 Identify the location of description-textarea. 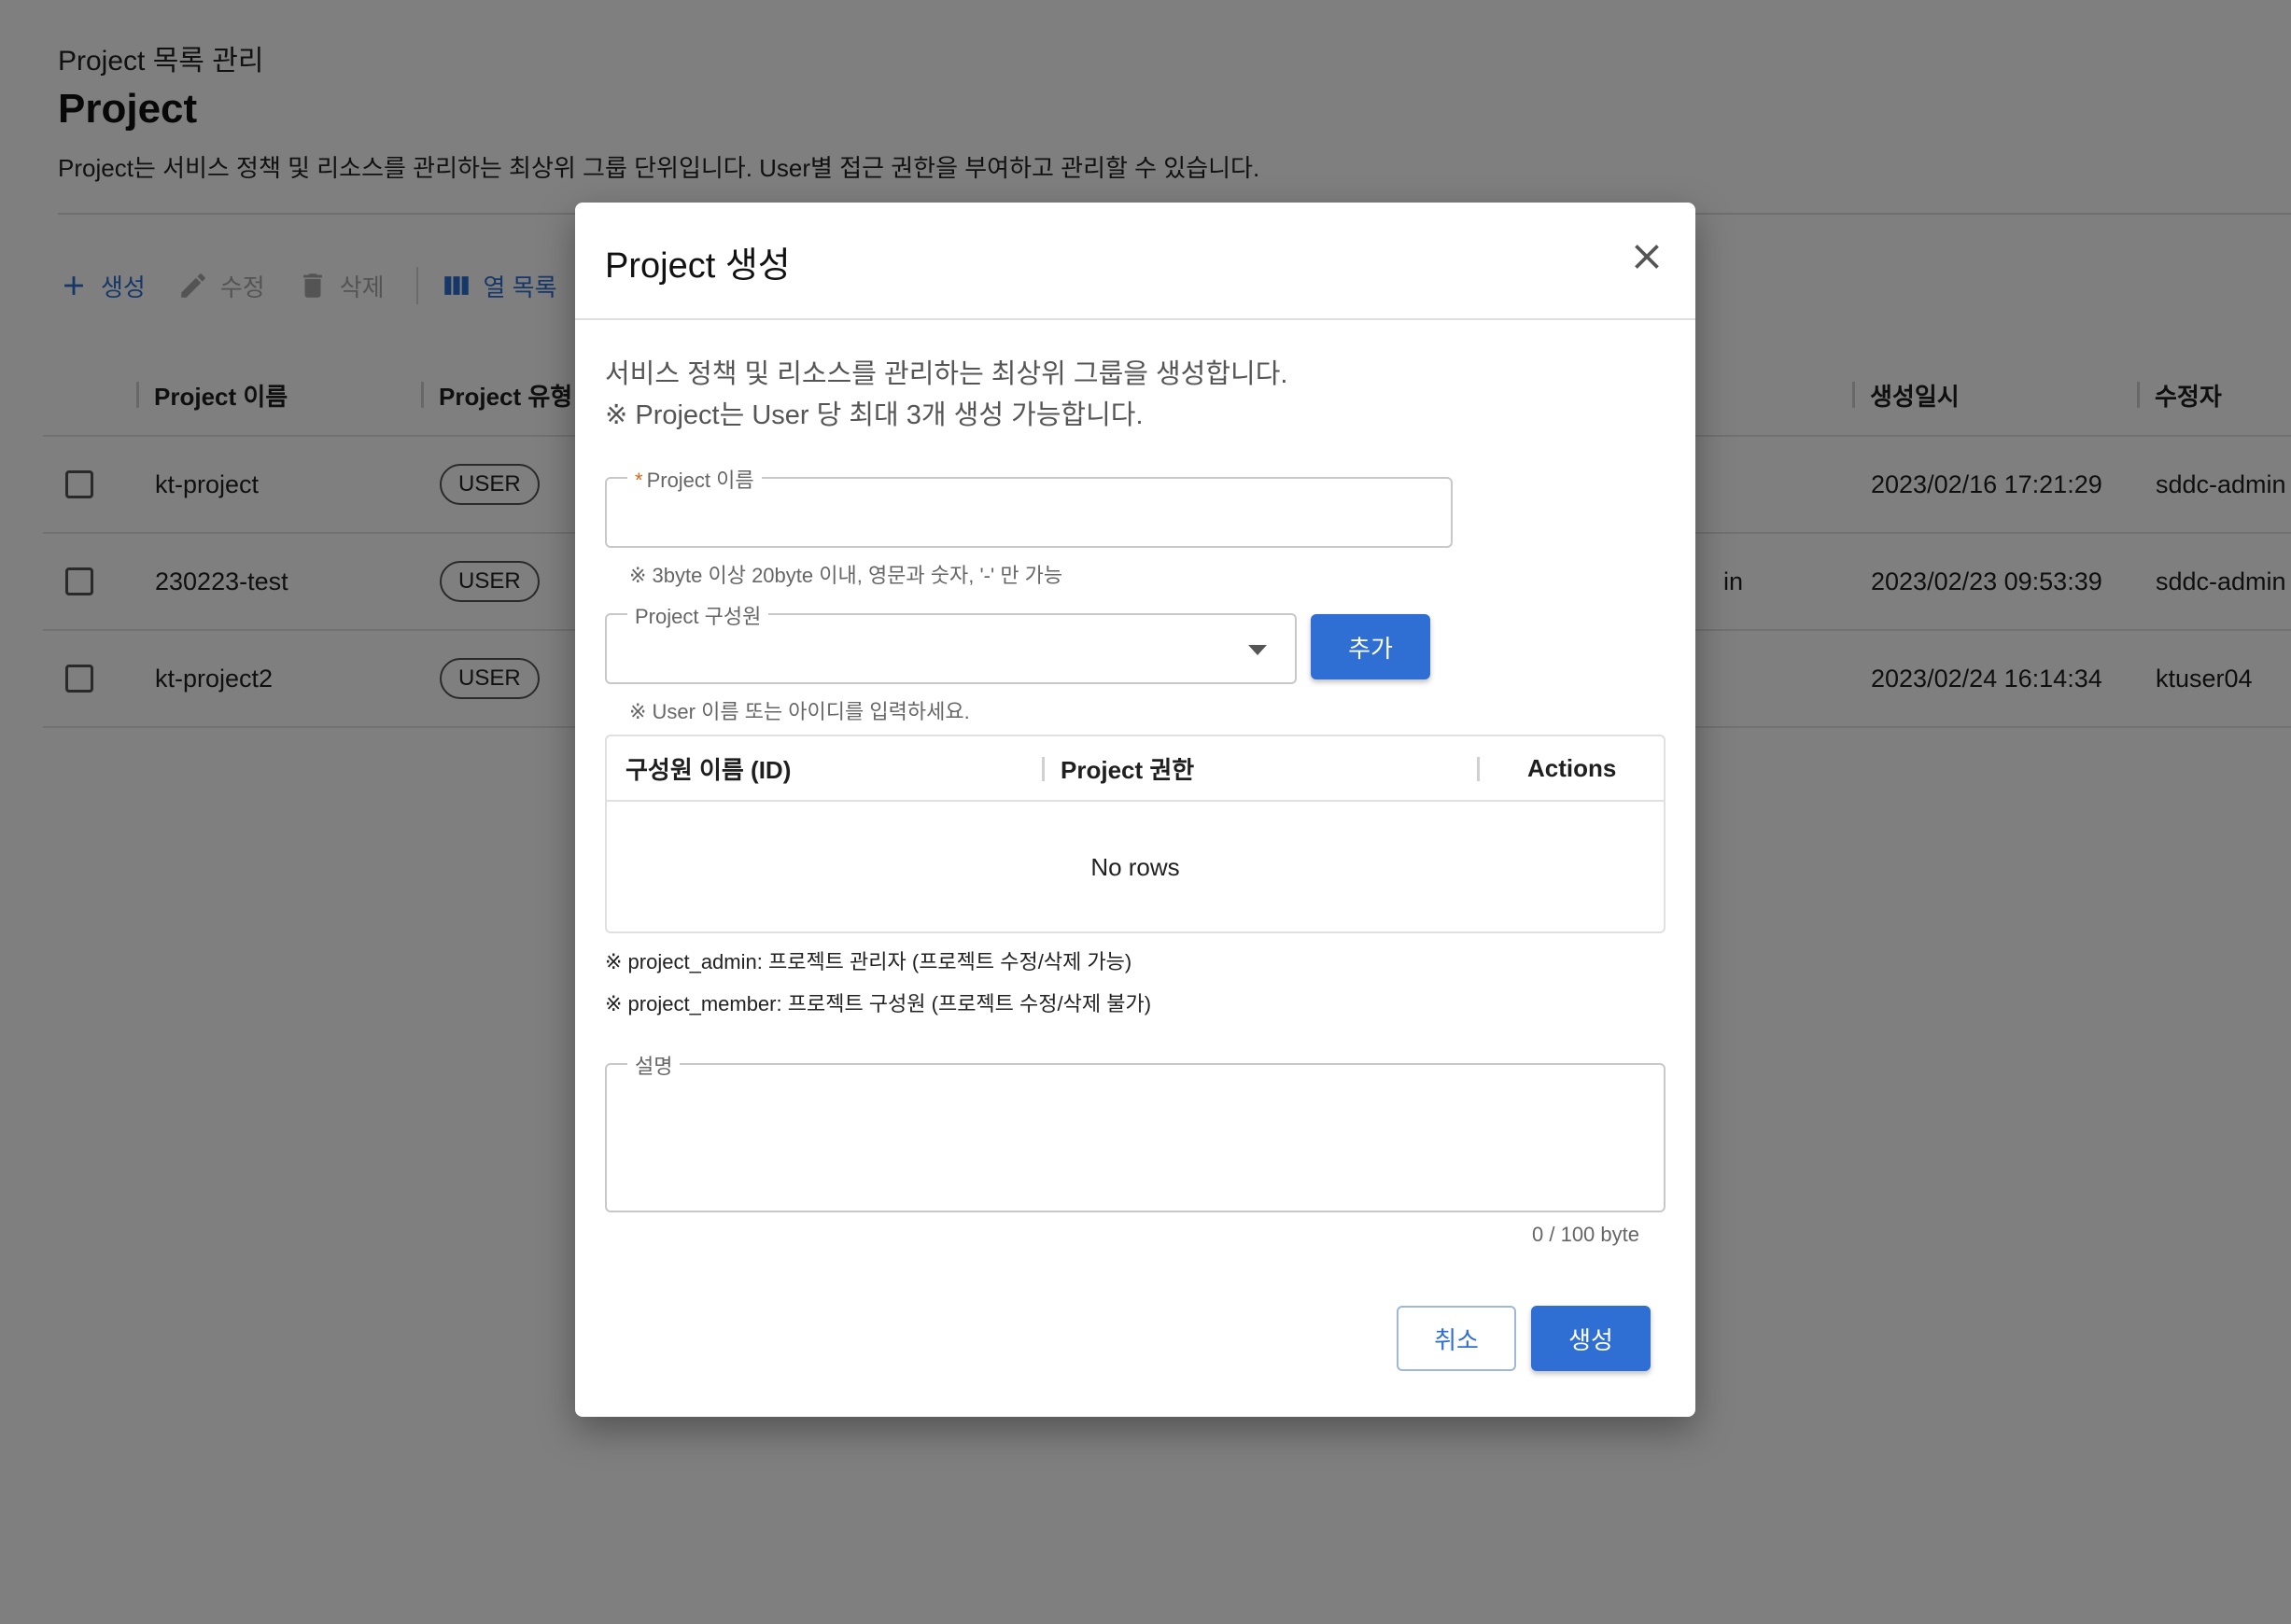
(1135, 1138).